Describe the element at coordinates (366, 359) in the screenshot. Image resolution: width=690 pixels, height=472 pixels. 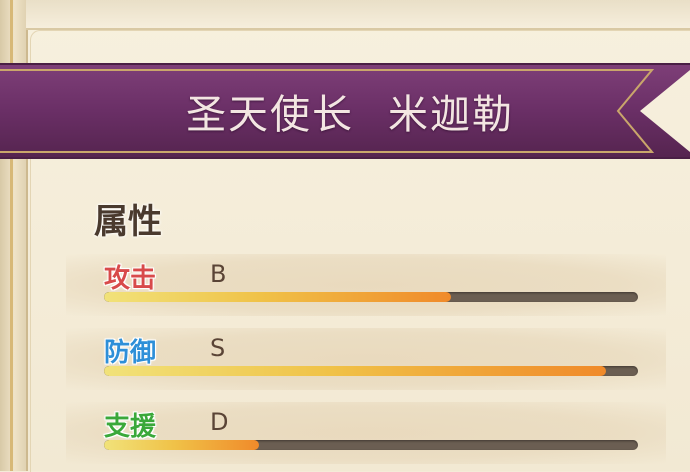
I see `stat-row-defense: 防御 S` at that location.